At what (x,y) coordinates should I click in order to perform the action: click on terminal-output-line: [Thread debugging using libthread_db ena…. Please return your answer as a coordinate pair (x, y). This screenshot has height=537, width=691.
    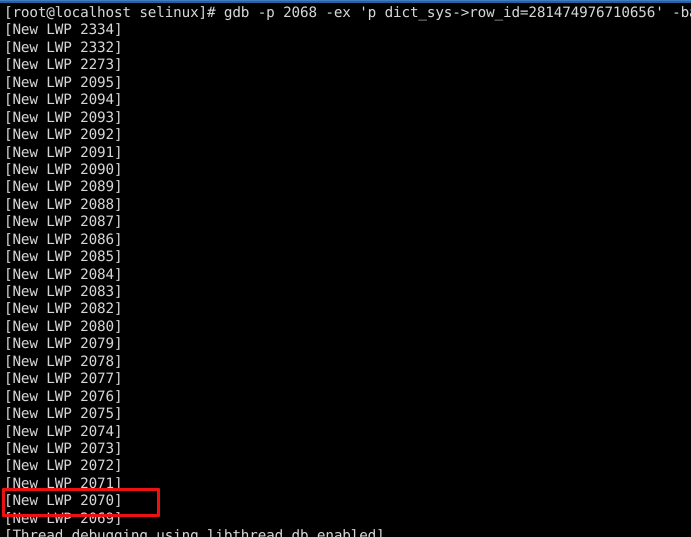
    Looking at the image, I should click on (194, 532).